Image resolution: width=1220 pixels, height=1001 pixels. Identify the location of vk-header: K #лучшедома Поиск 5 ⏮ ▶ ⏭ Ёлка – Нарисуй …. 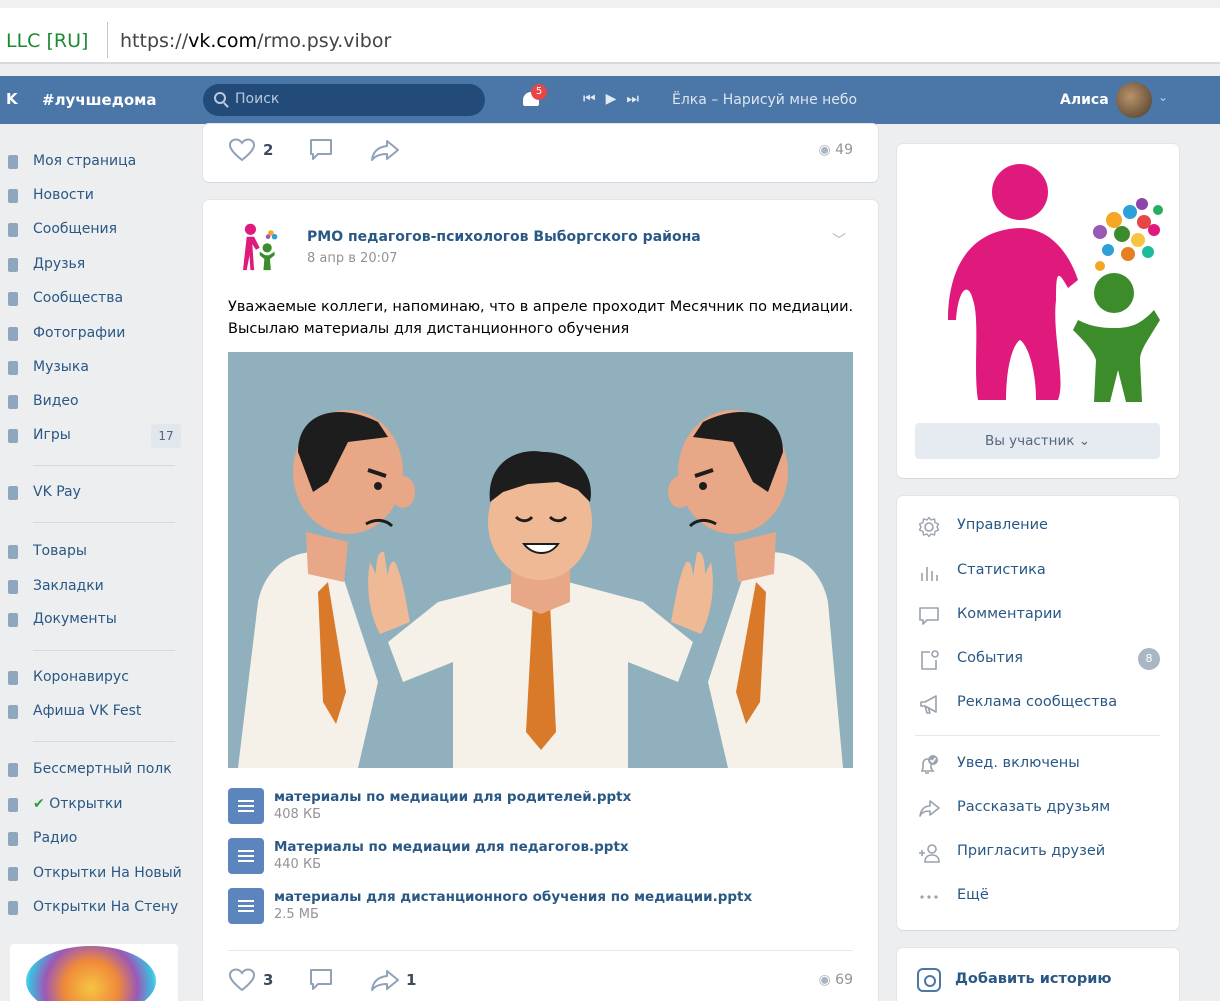
(610, 100).